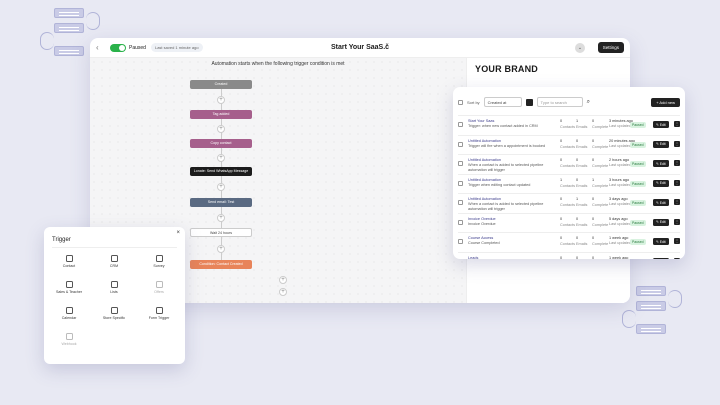  I want to click on trigger-option-label: CRM, so click(114, 266).